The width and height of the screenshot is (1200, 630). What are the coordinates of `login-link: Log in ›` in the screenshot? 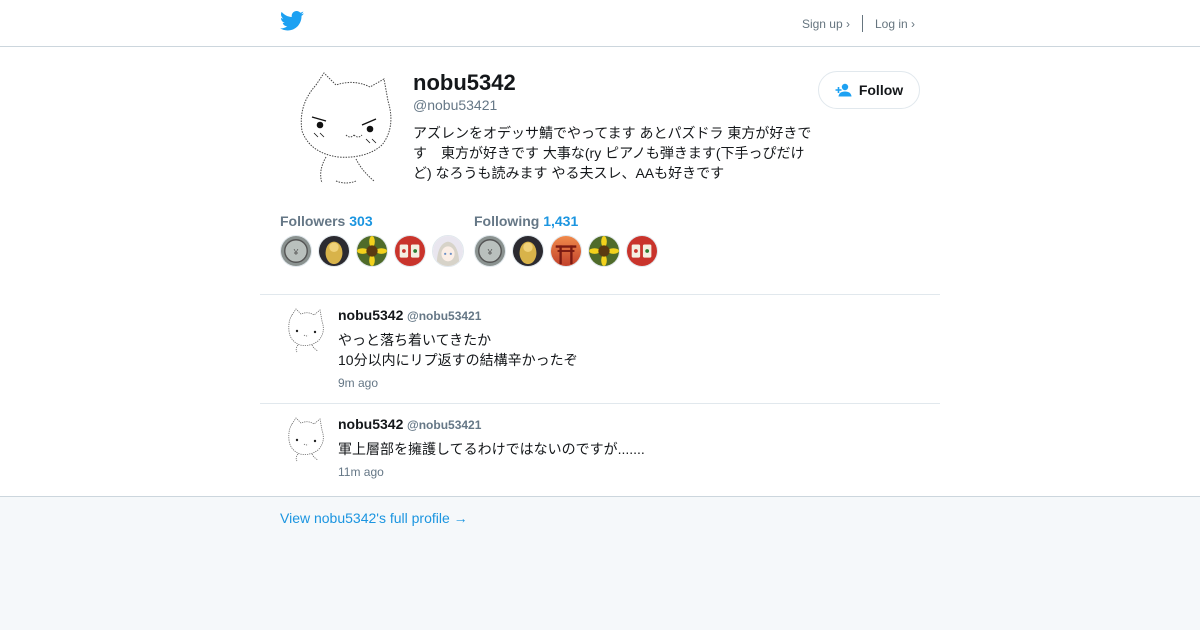 It's located at (895, 24).